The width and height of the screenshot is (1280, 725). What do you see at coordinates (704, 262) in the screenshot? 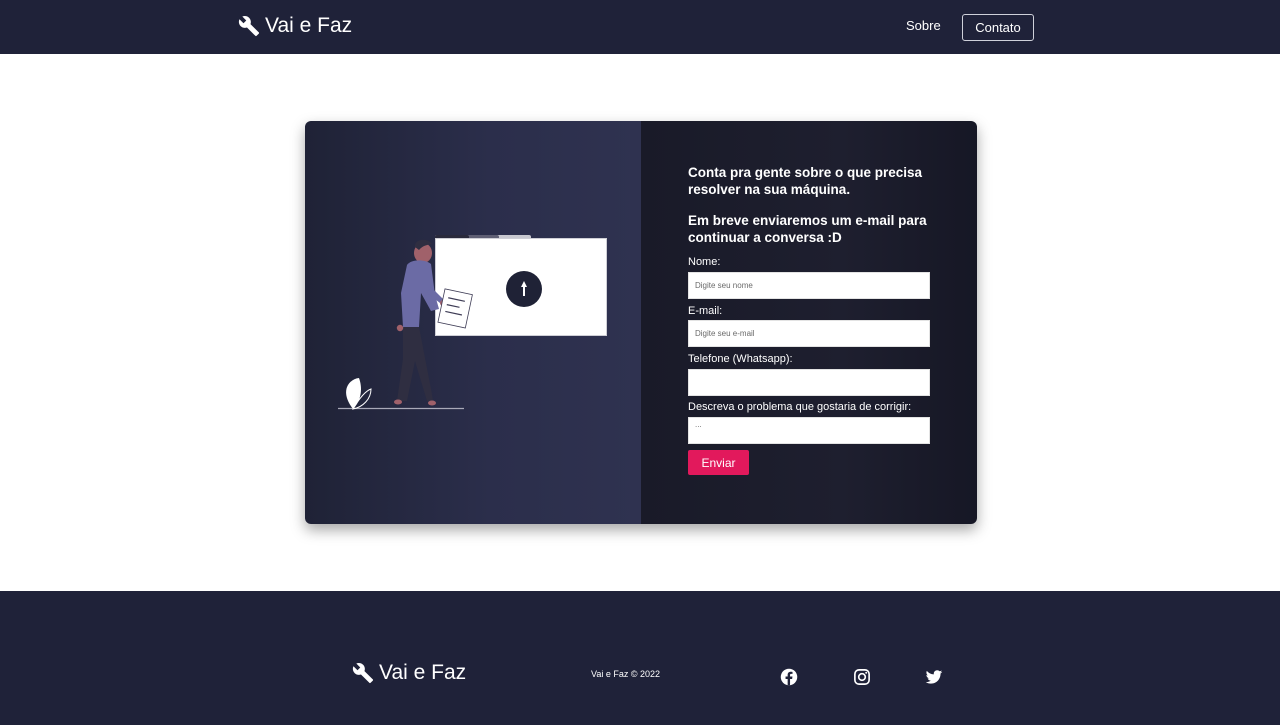
I see `name-label: Nome:` at bounding box center [704, 262].